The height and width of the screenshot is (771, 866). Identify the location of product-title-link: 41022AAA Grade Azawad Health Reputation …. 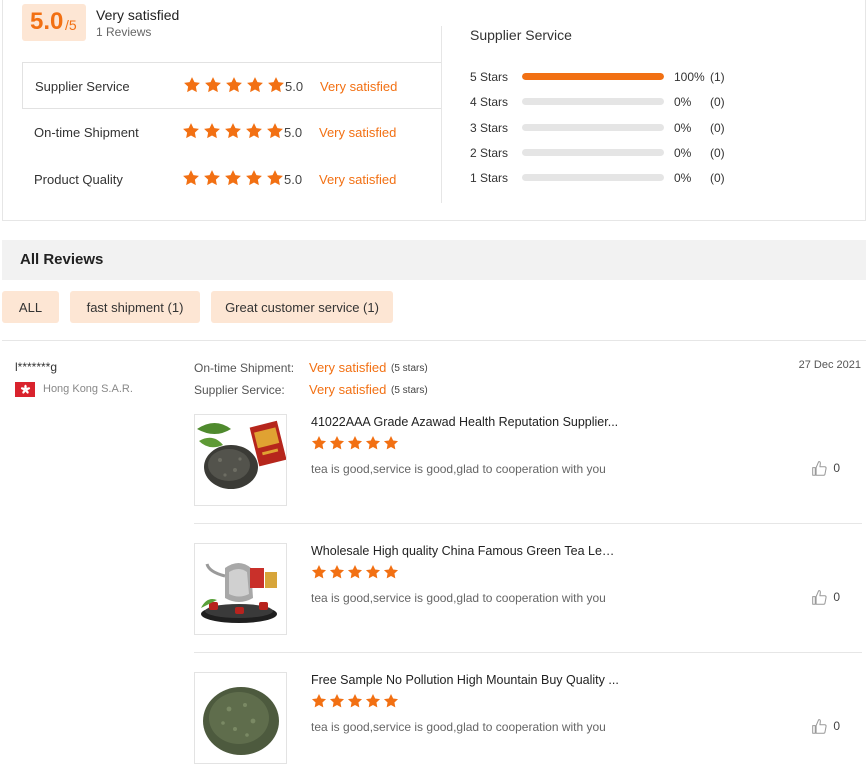
(466, 422).